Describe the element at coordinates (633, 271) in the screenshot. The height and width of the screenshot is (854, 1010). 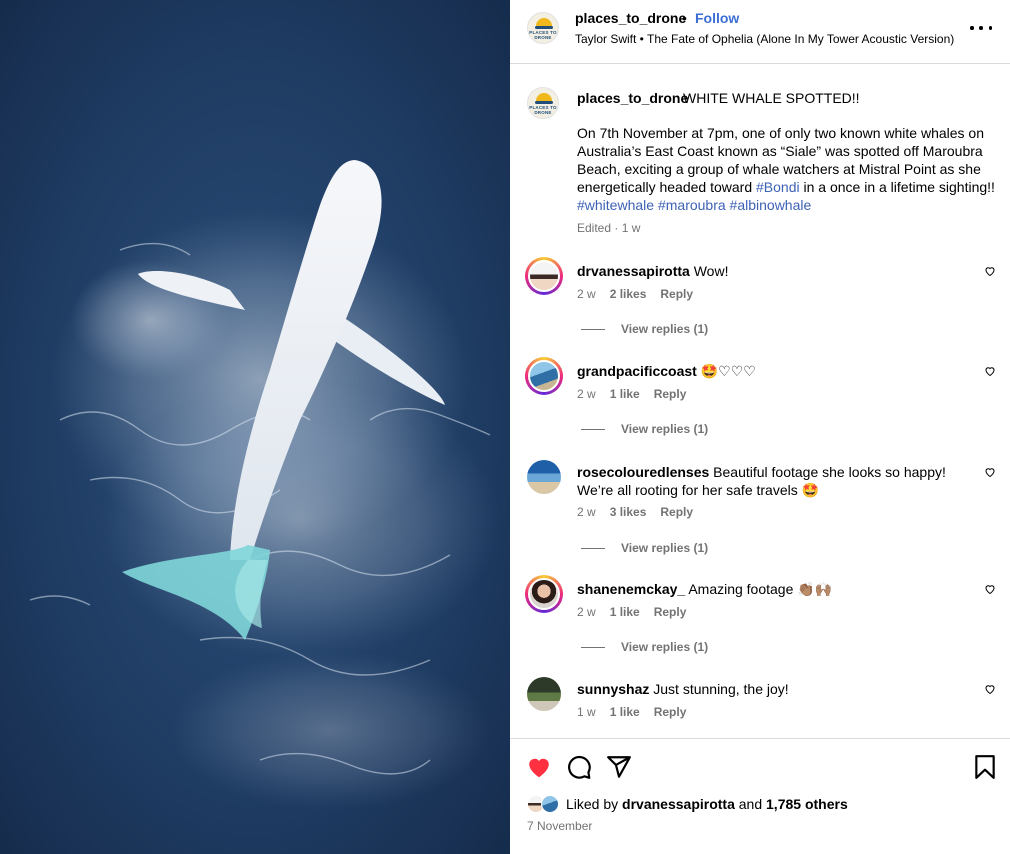
I see `commenter-username: drvanessapirotta` at that location.